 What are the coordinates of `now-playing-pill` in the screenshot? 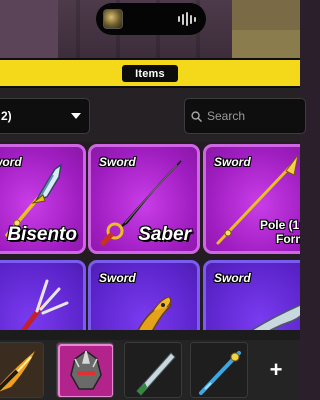 It's located at (151, 19).